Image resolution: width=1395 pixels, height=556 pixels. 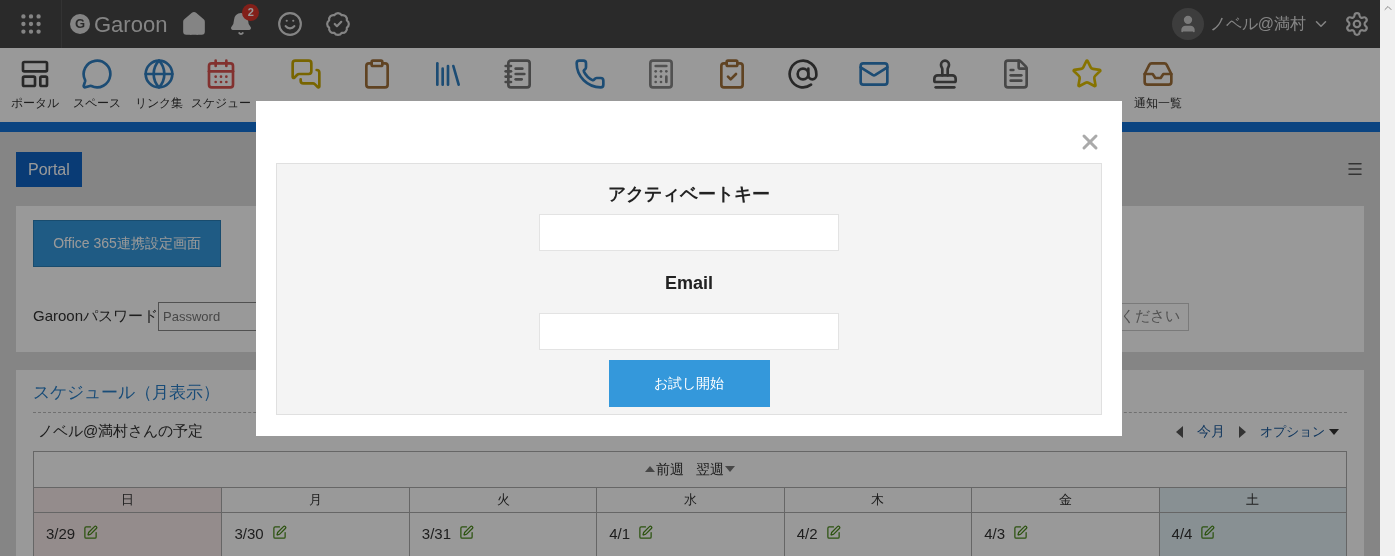 What do you see at coordinates (650, 469) in the screenshot?
I see `up-arrow-icon` at bounding box center [650, 469].